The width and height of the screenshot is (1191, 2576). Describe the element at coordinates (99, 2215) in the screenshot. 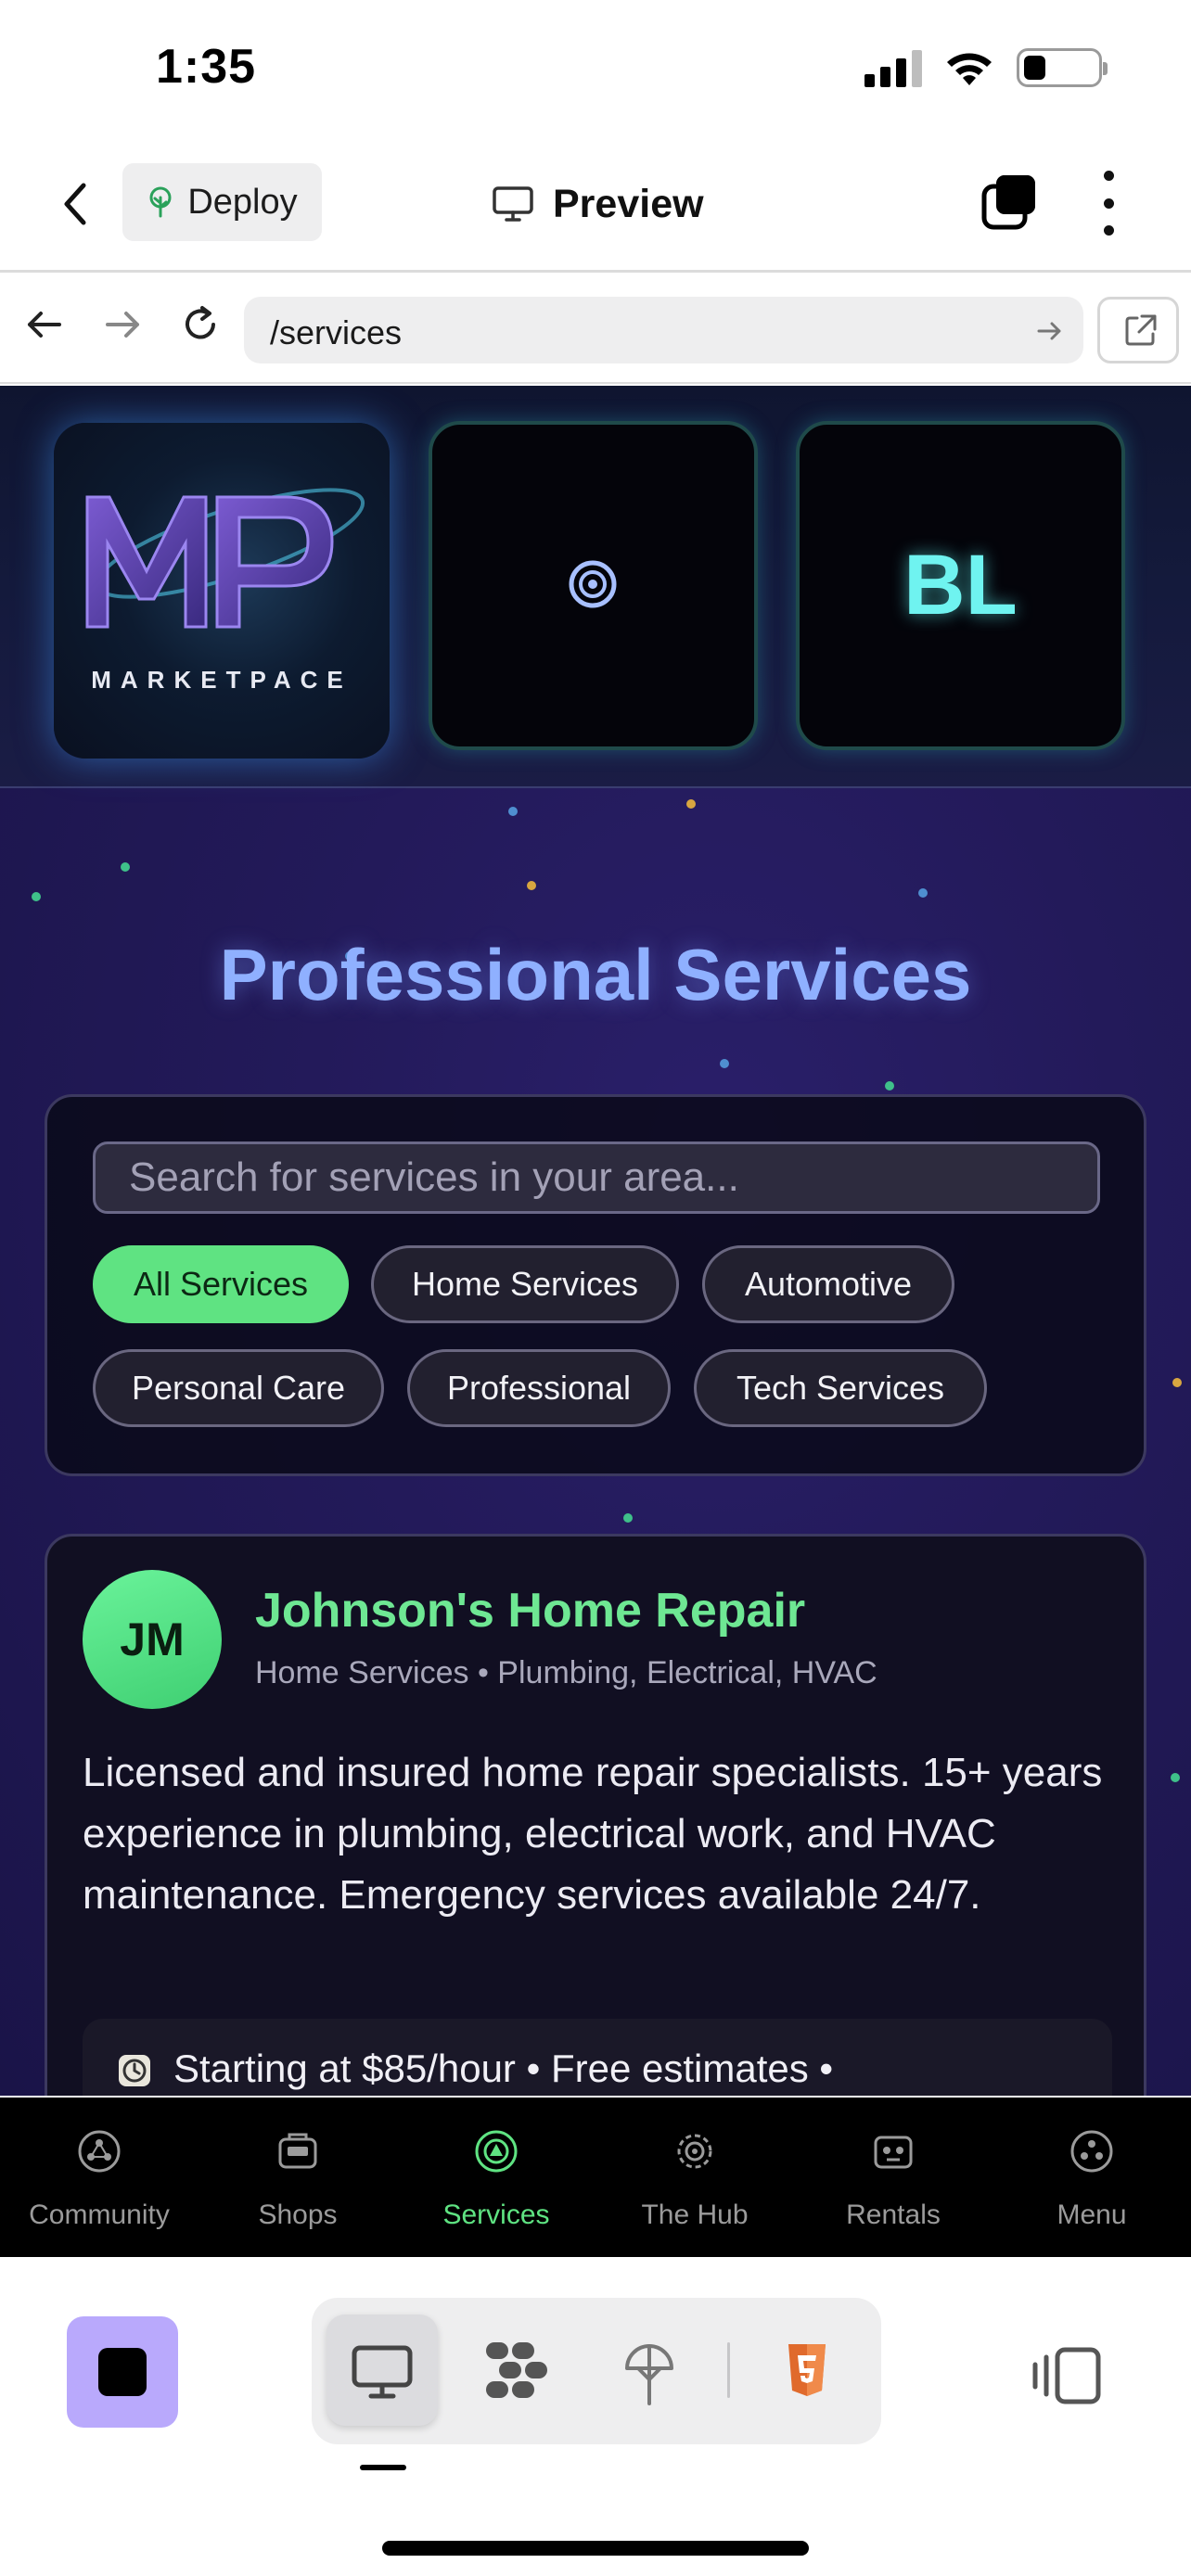

I see `nav-community-label: Community` at that location.